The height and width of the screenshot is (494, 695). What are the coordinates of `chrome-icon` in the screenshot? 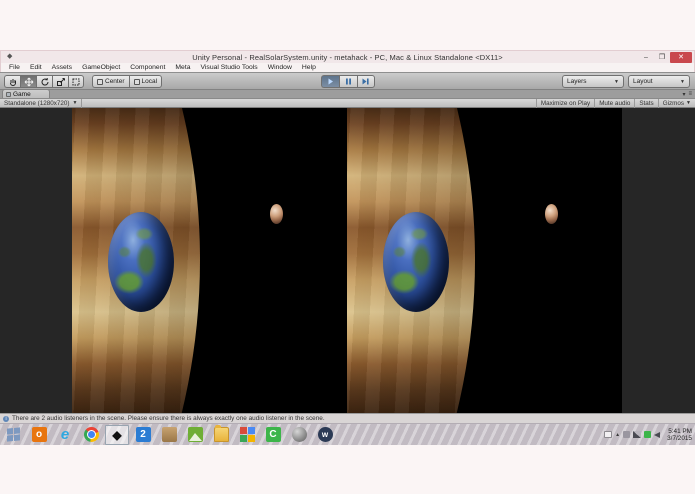 It's located at (91, 434).